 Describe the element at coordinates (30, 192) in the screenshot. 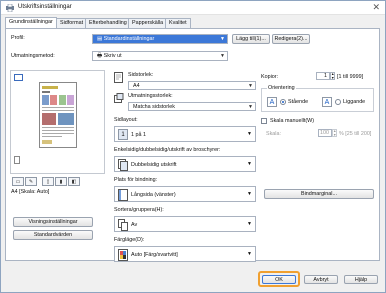

I see `preview-caption: A4 [Skala: Auto]` at that location.